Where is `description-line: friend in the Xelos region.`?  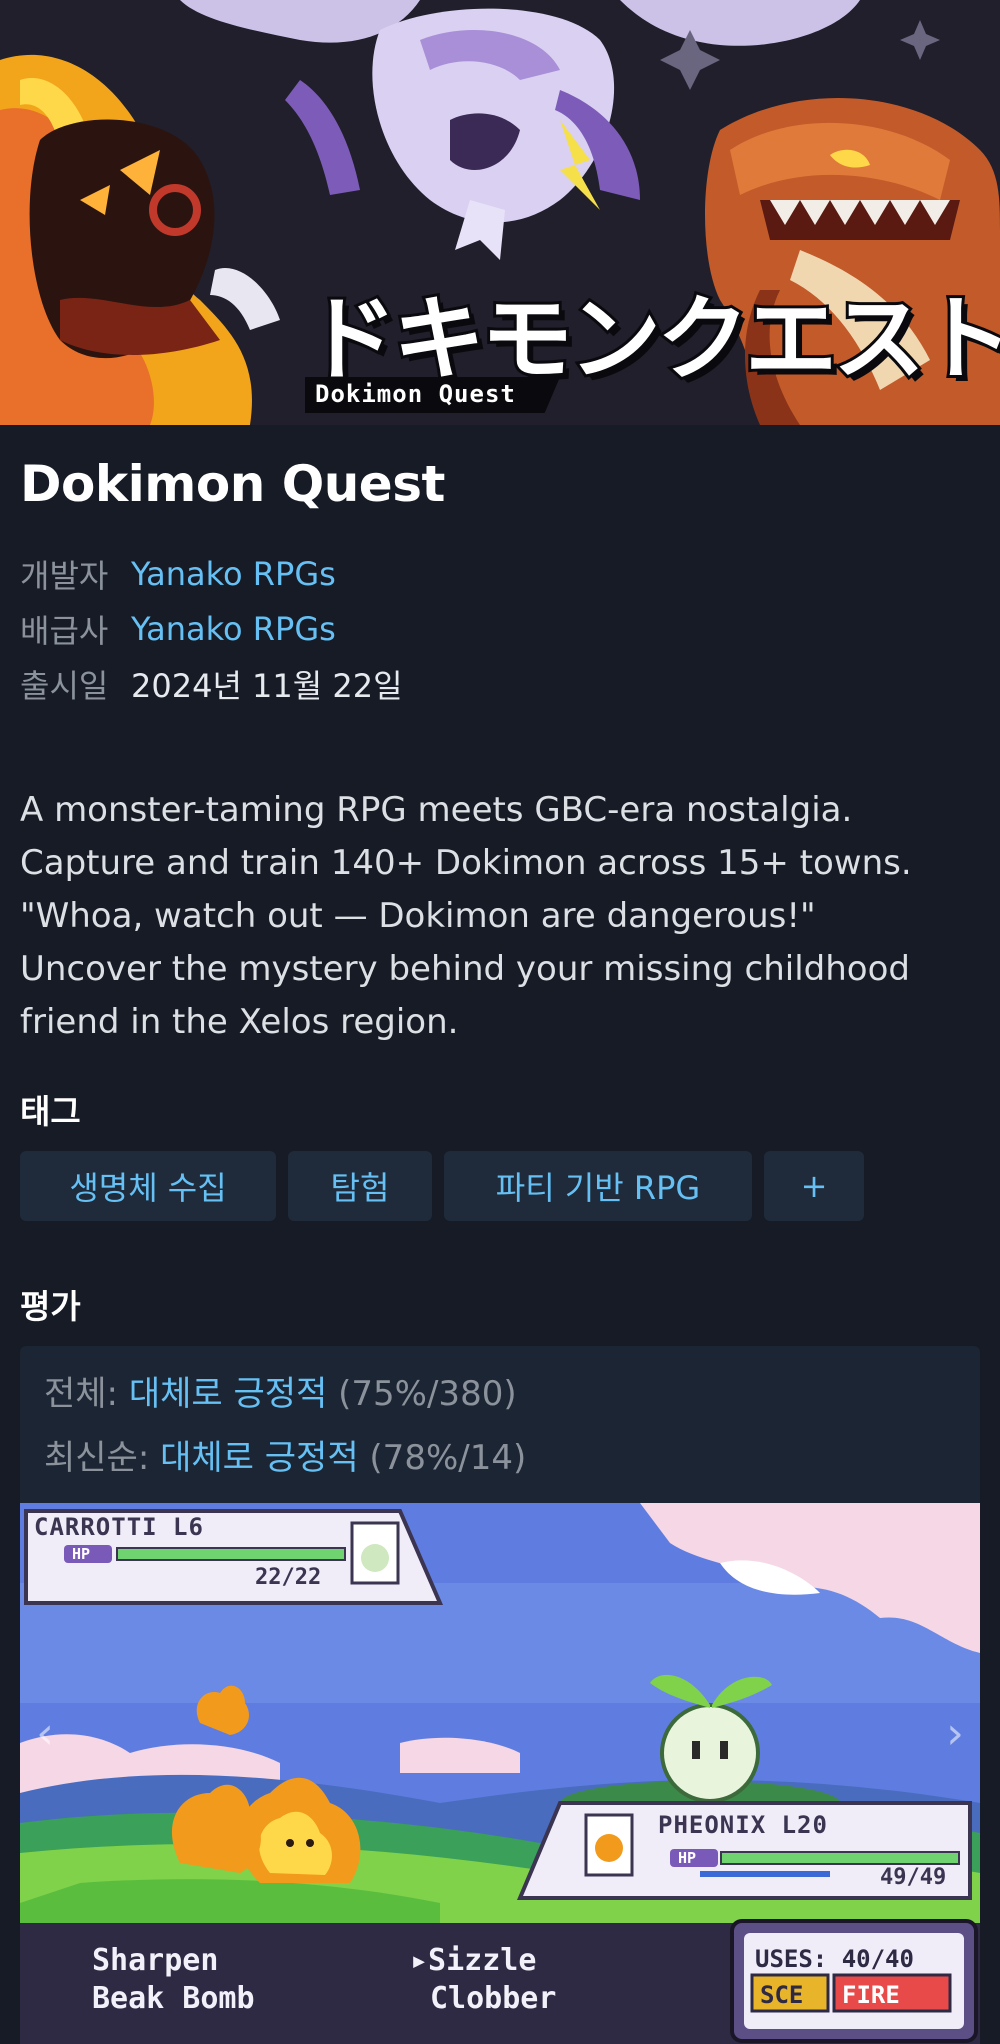
description-line: friend in the Xelos region. is located at coordinates (239, 1022).